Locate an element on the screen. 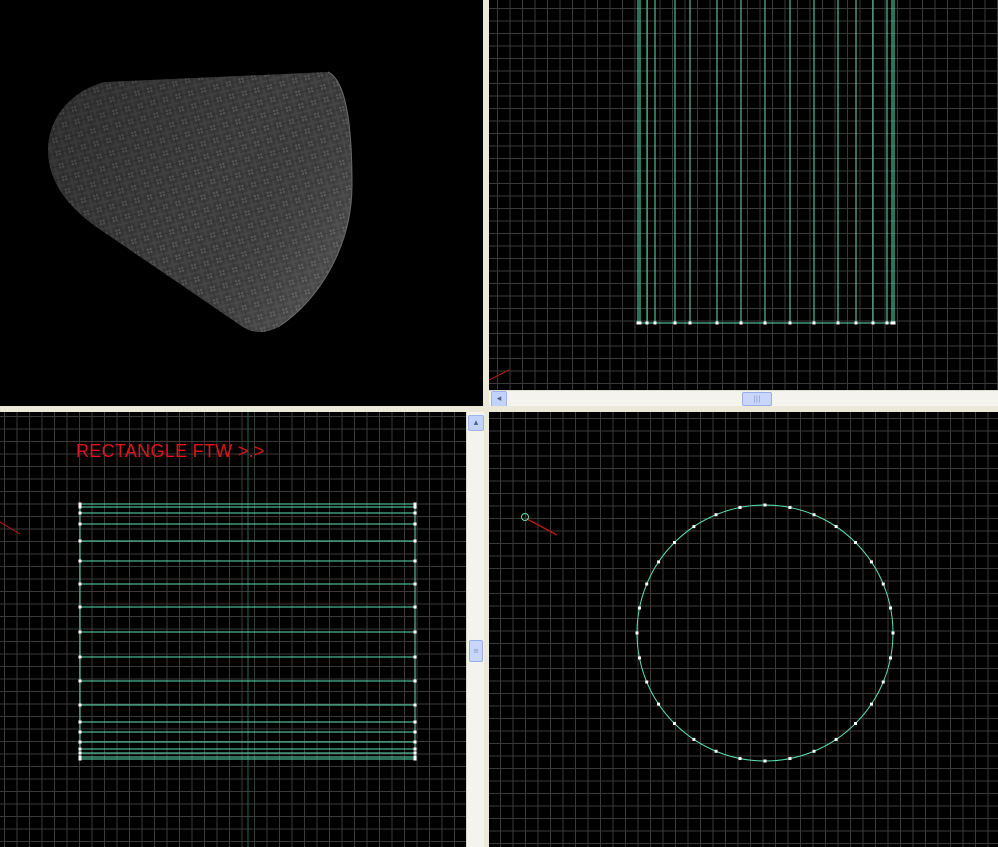 Image resolution: width=998 pixels, height=847 pixels. vertical-scroll-thumb: ≡ is located at coordinates (476, 651).